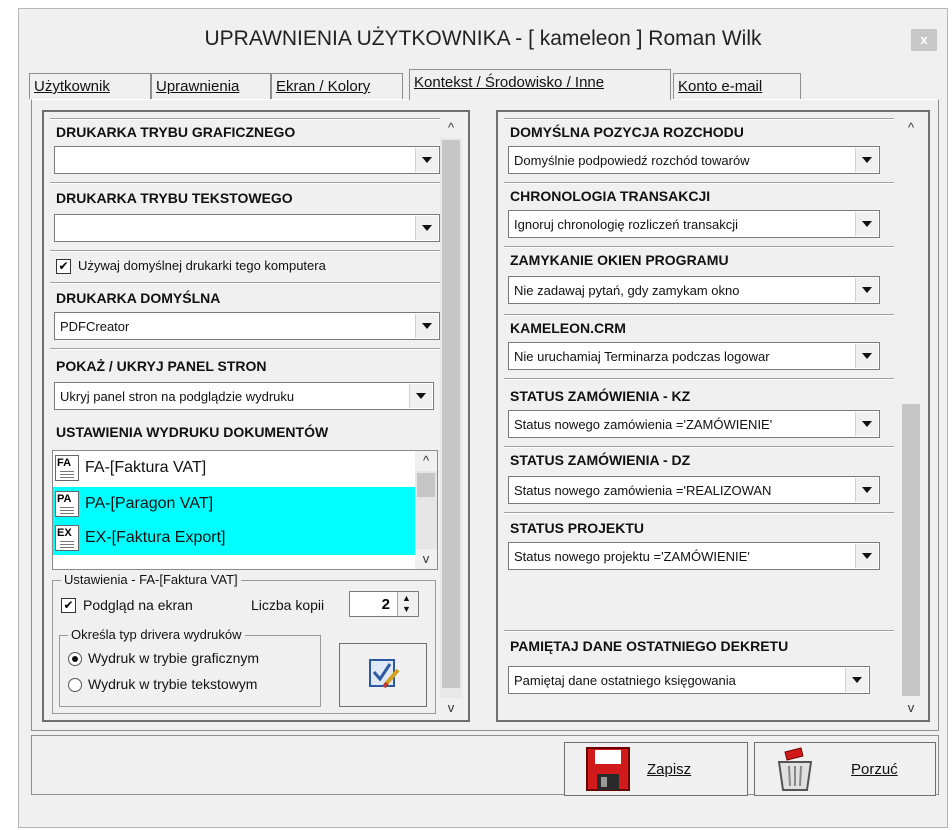 This screenshot has width=952, height=830. I want to click on increment-icon: ▲, so click(406, 598).